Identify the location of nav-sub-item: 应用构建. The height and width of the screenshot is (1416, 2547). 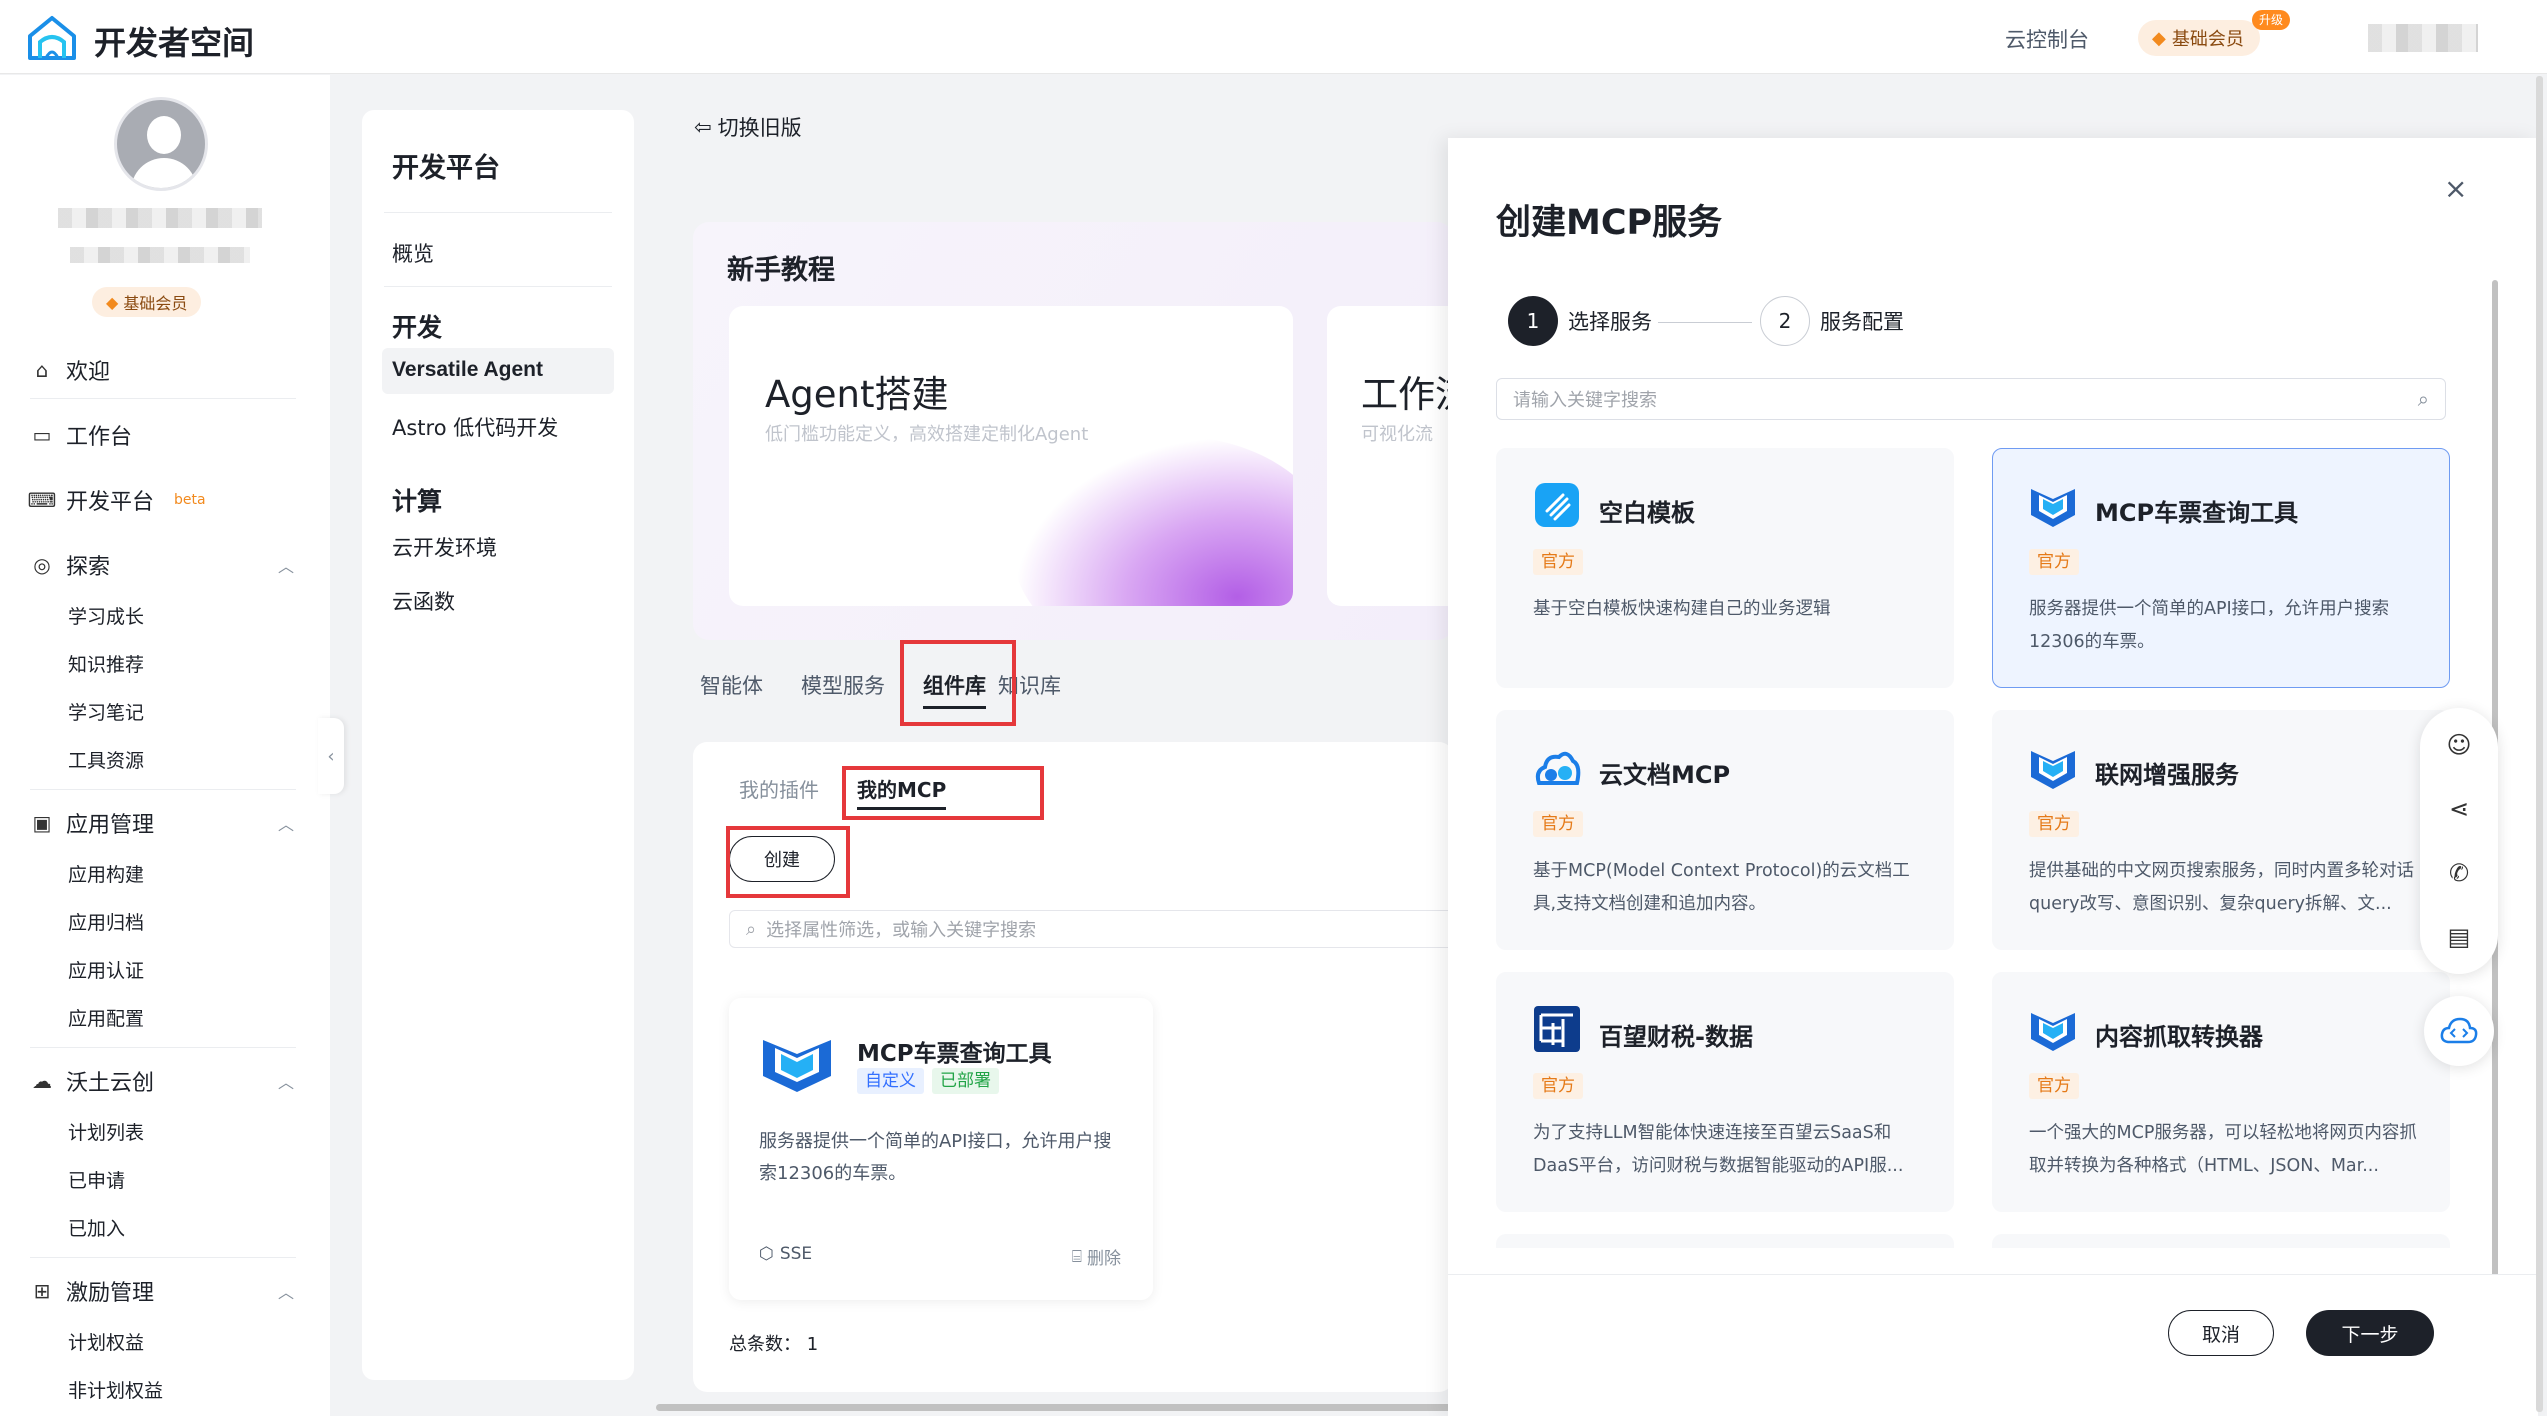
(106, 873).